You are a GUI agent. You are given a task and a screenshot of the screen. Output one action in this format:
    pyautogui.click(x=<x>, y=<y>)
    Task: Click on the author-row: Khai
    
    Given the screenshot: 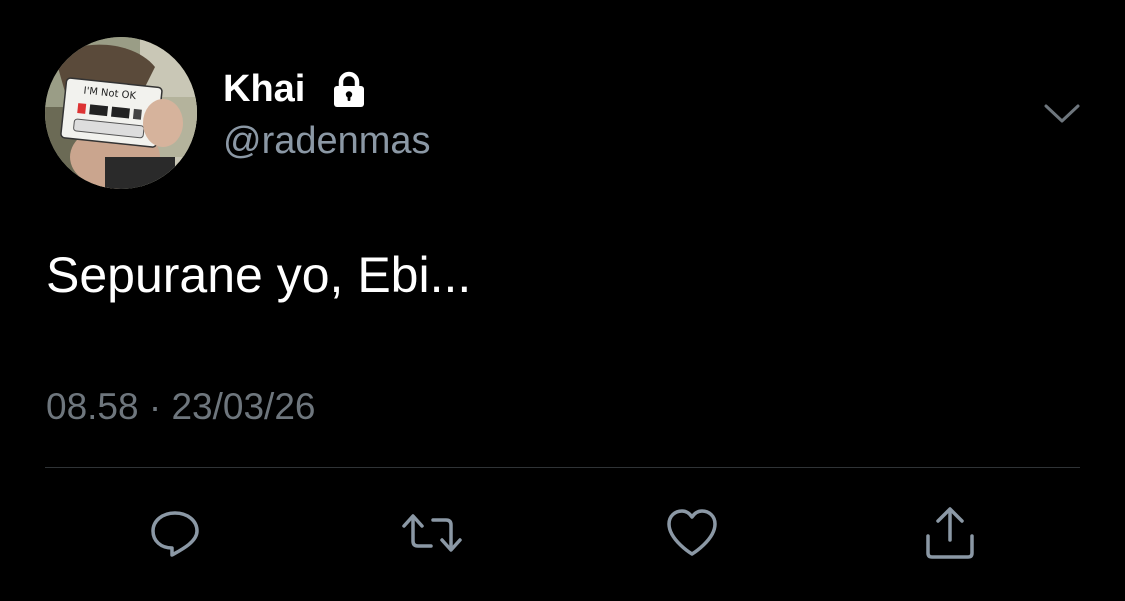 What is the action you would take?
    pyautogui.click(x=296, y=89)
    